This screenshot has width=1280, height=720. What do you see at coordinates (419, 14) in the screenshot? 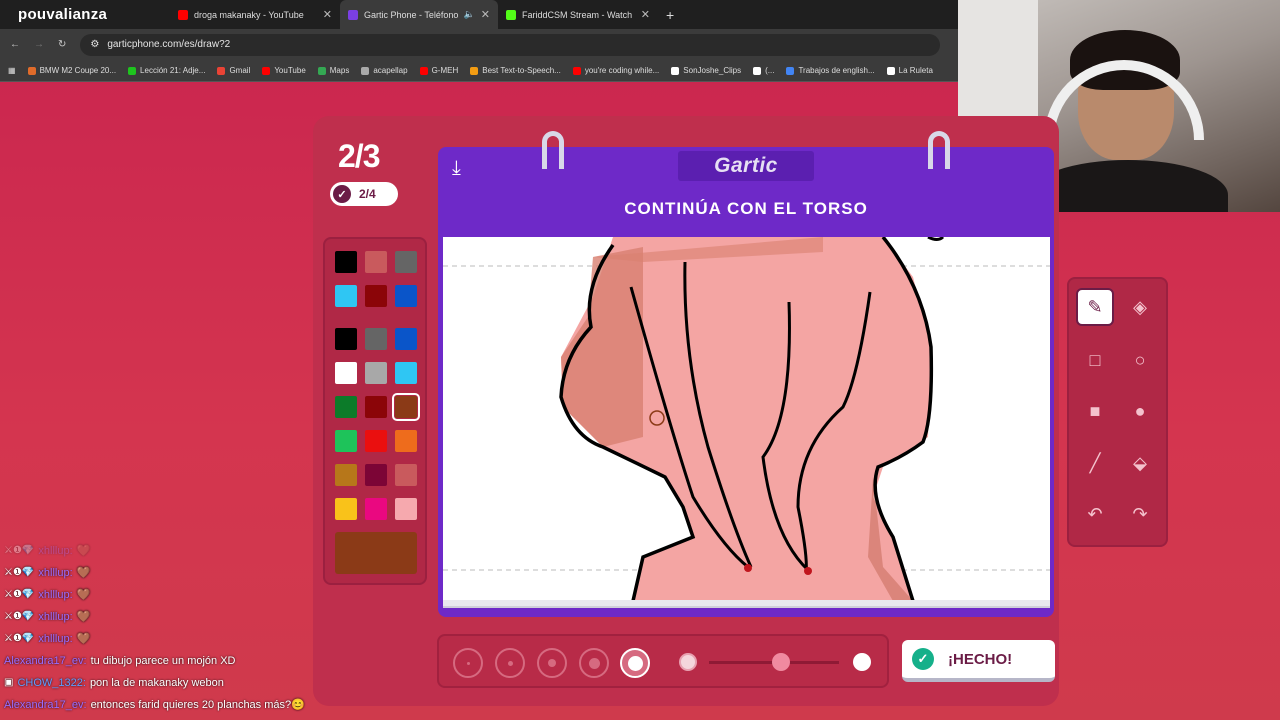
I see `tab-gartic-phone: Gartic Phone - Teléfono De 🔈 ✕` at bounding box center [419, 14].